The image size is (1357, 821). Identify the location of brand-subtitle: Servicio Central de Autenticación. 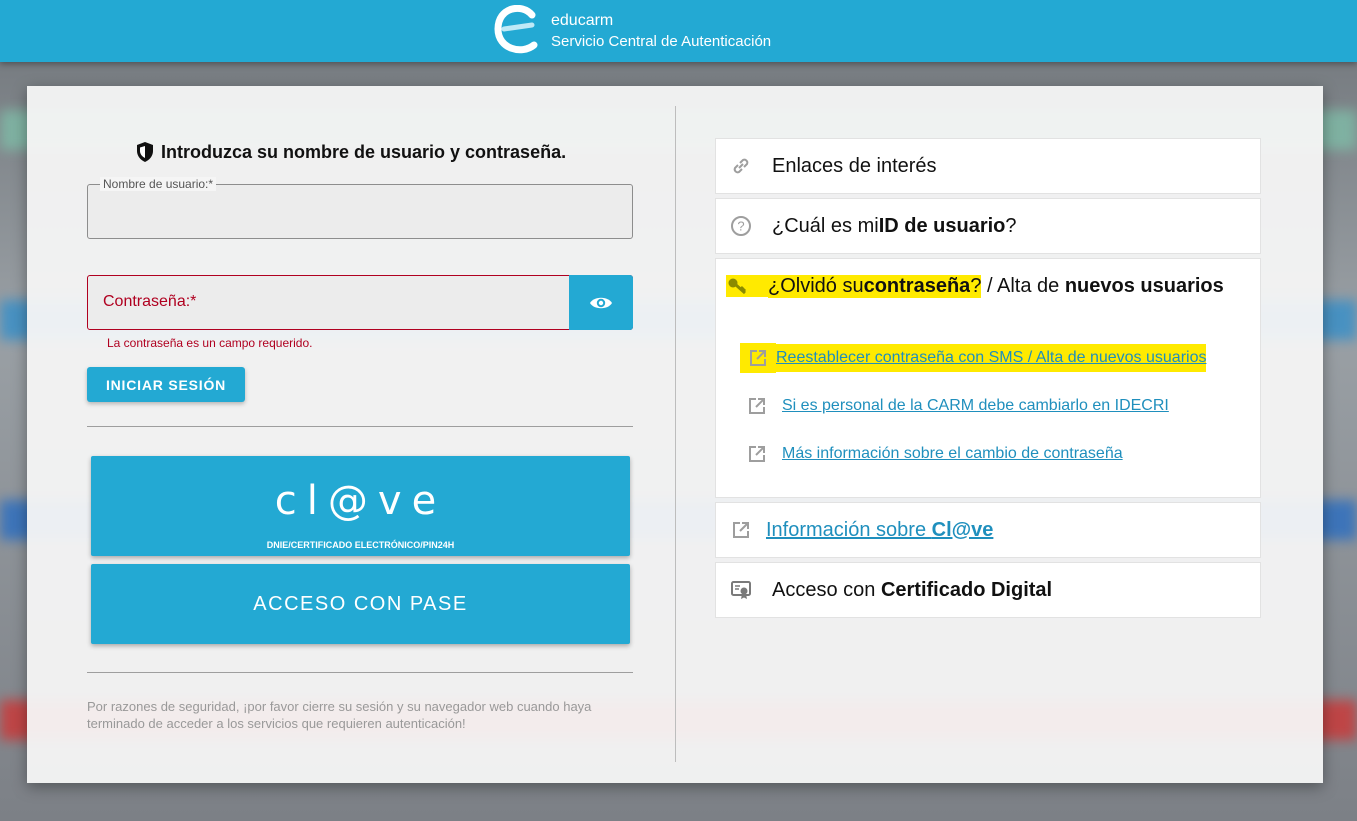
(661, 41).